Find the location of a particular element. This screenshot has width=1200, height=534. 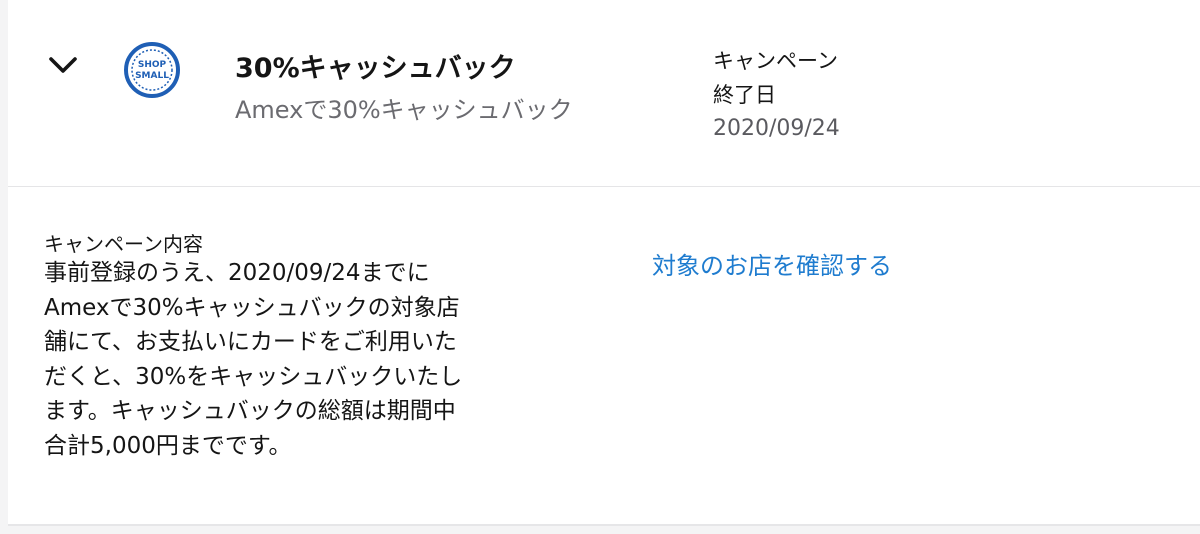

chevron-down-icon is located at coordinates (63, 65).